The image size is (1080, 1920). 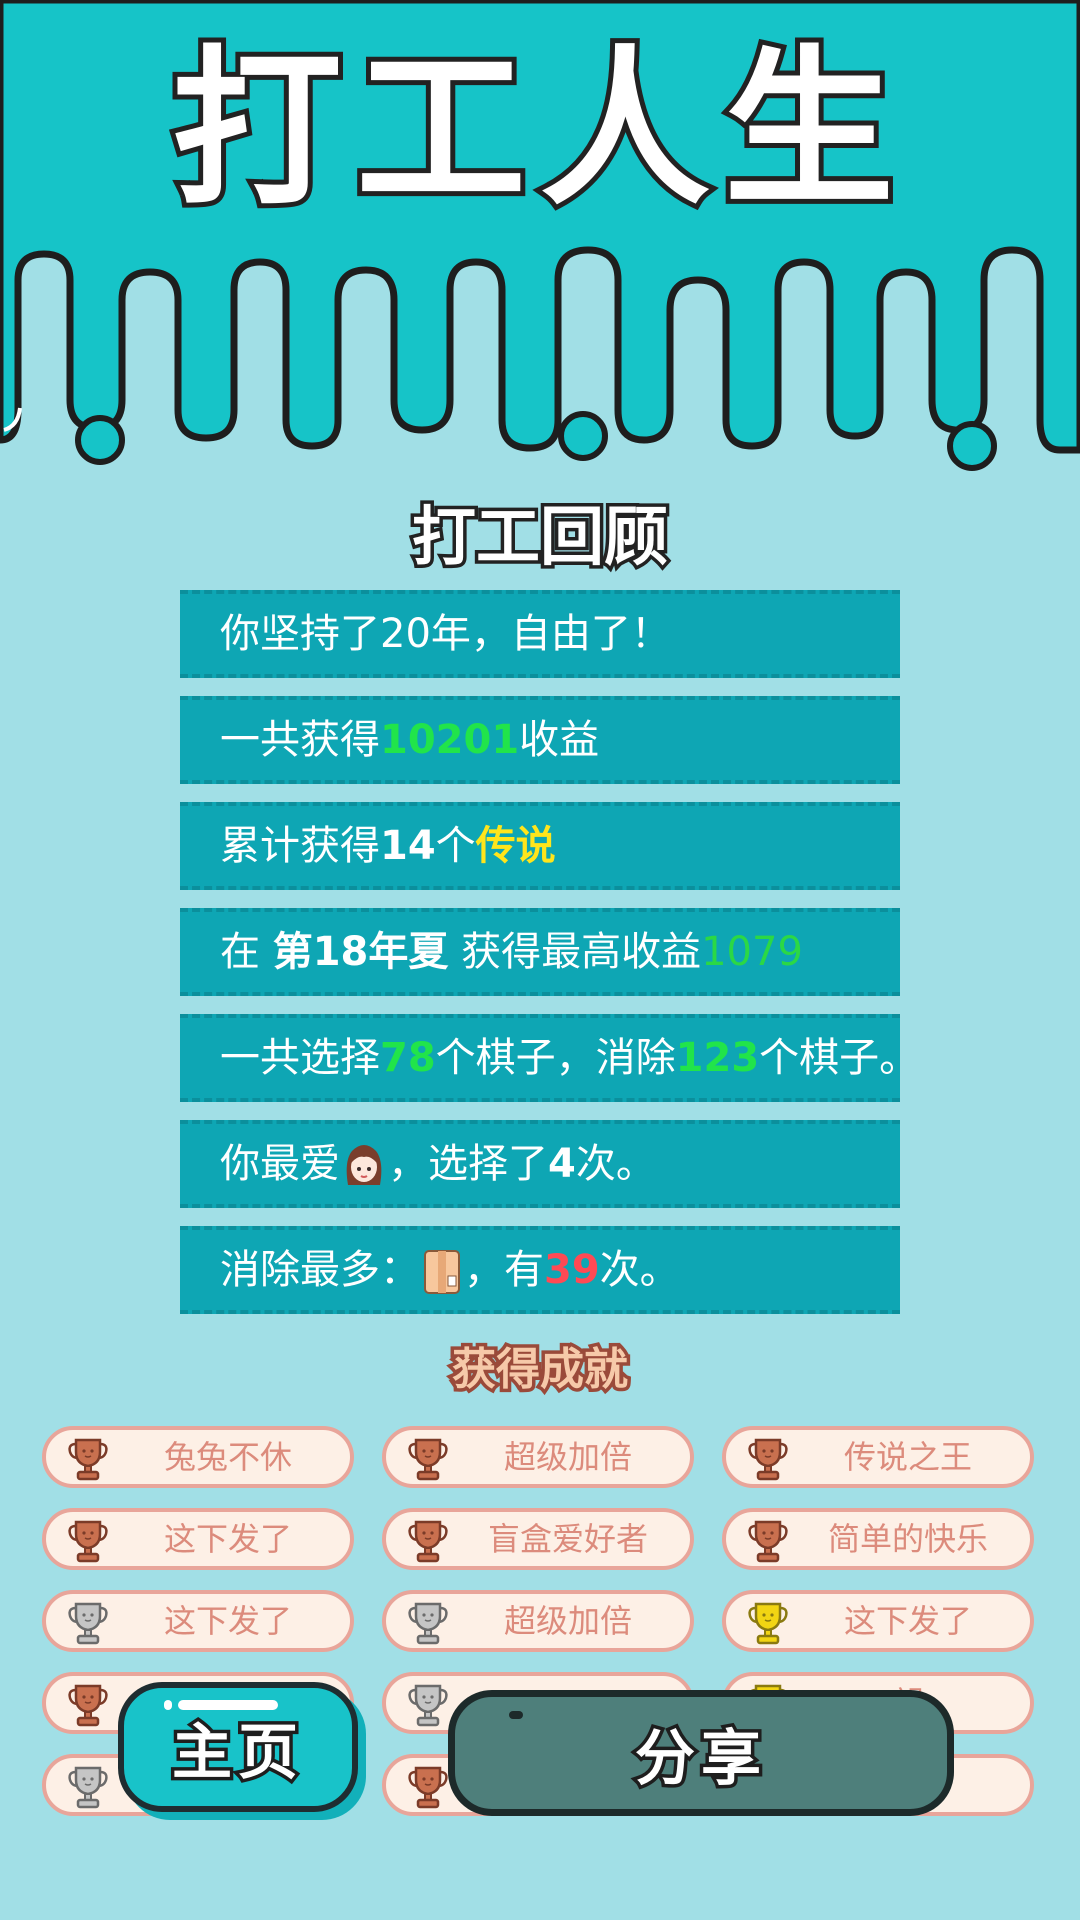 I want to click on stat-pieces-p3: 个棋子。, so click(x=829, y=1058).